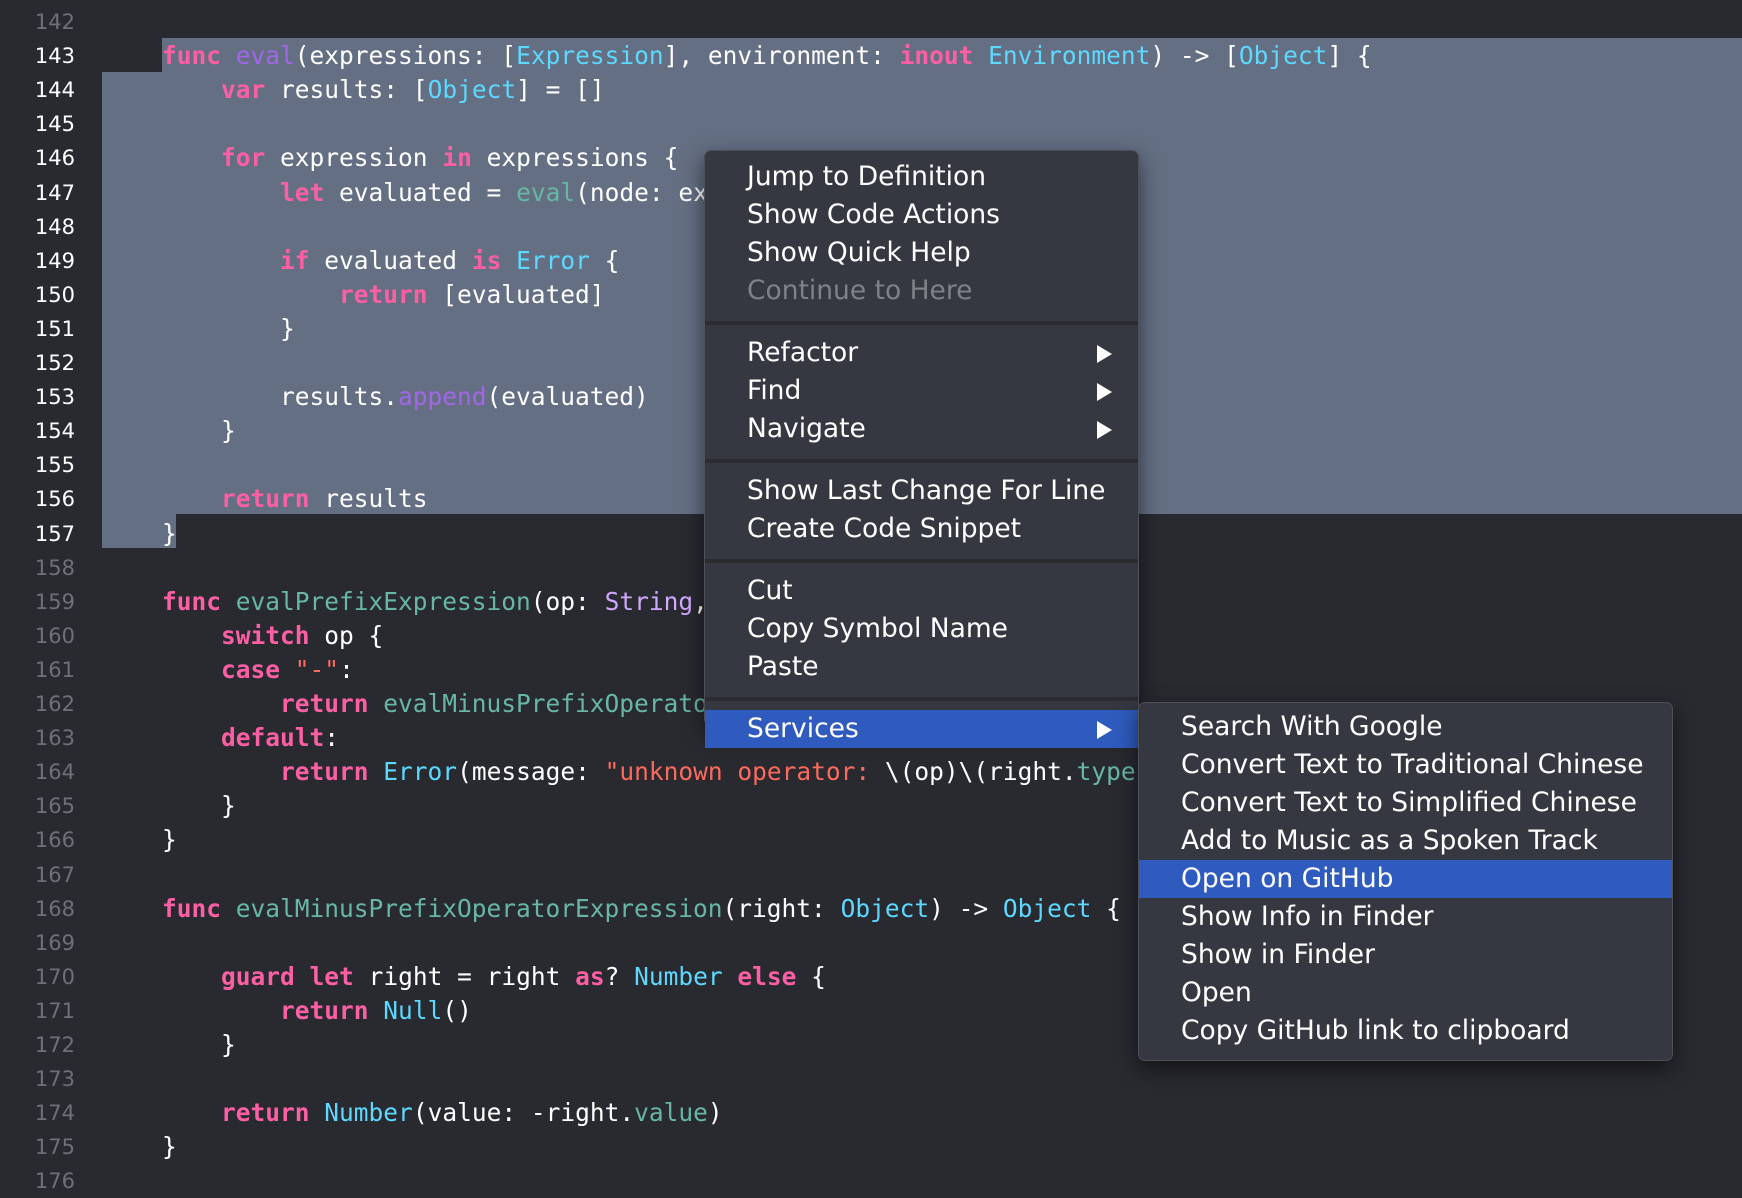  What do you see at coordinates (383, 90) in the screenshot?
I see `code-text: var results: [Object] = []` at bounding box center [383, 90].